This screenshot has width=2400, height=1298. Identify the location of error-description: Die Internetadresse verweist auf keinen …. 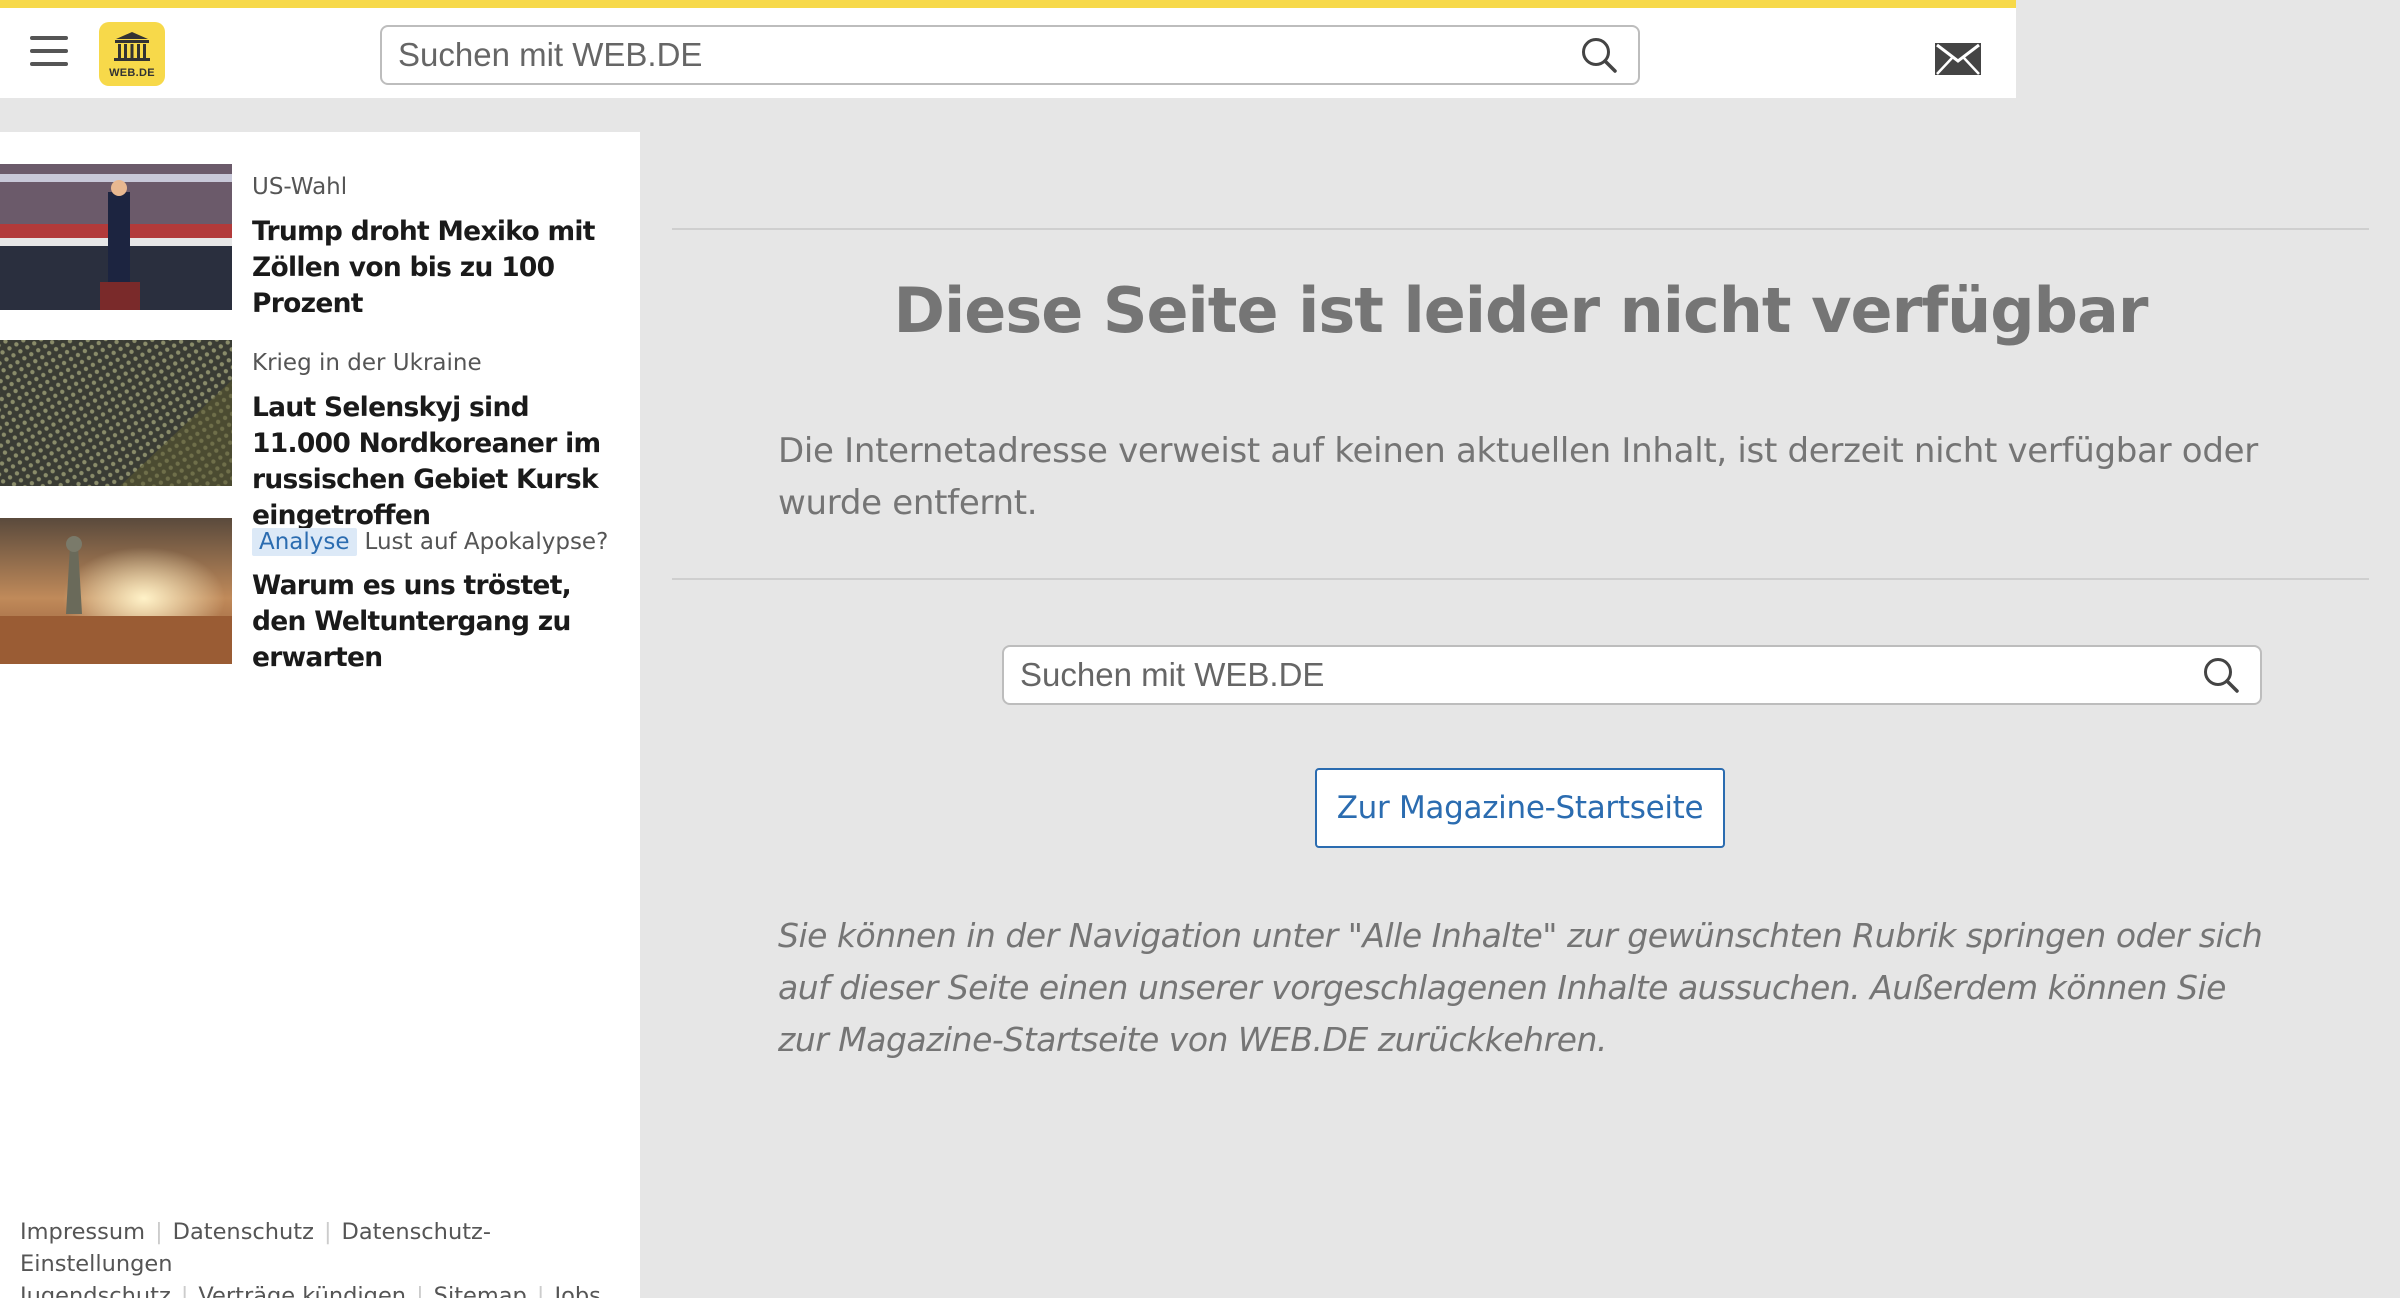
(1518, 477).